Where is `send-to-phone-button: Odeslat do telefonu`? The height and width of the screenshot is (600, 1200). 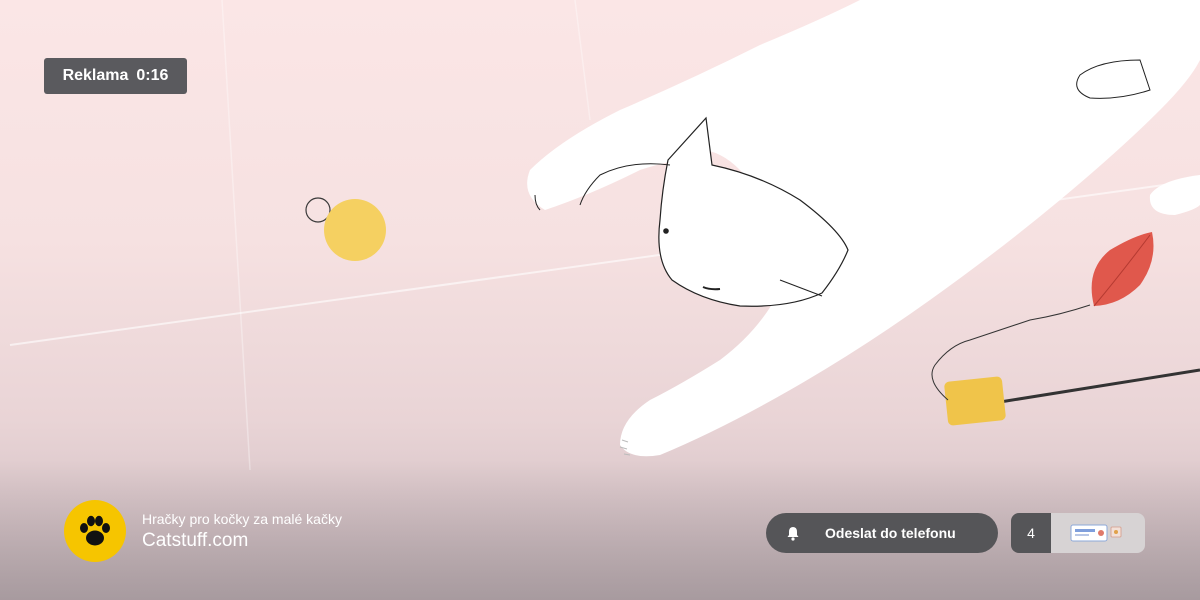 send-to-phone-button: Odeslat do telefonu is located at coordinates (882, 533).